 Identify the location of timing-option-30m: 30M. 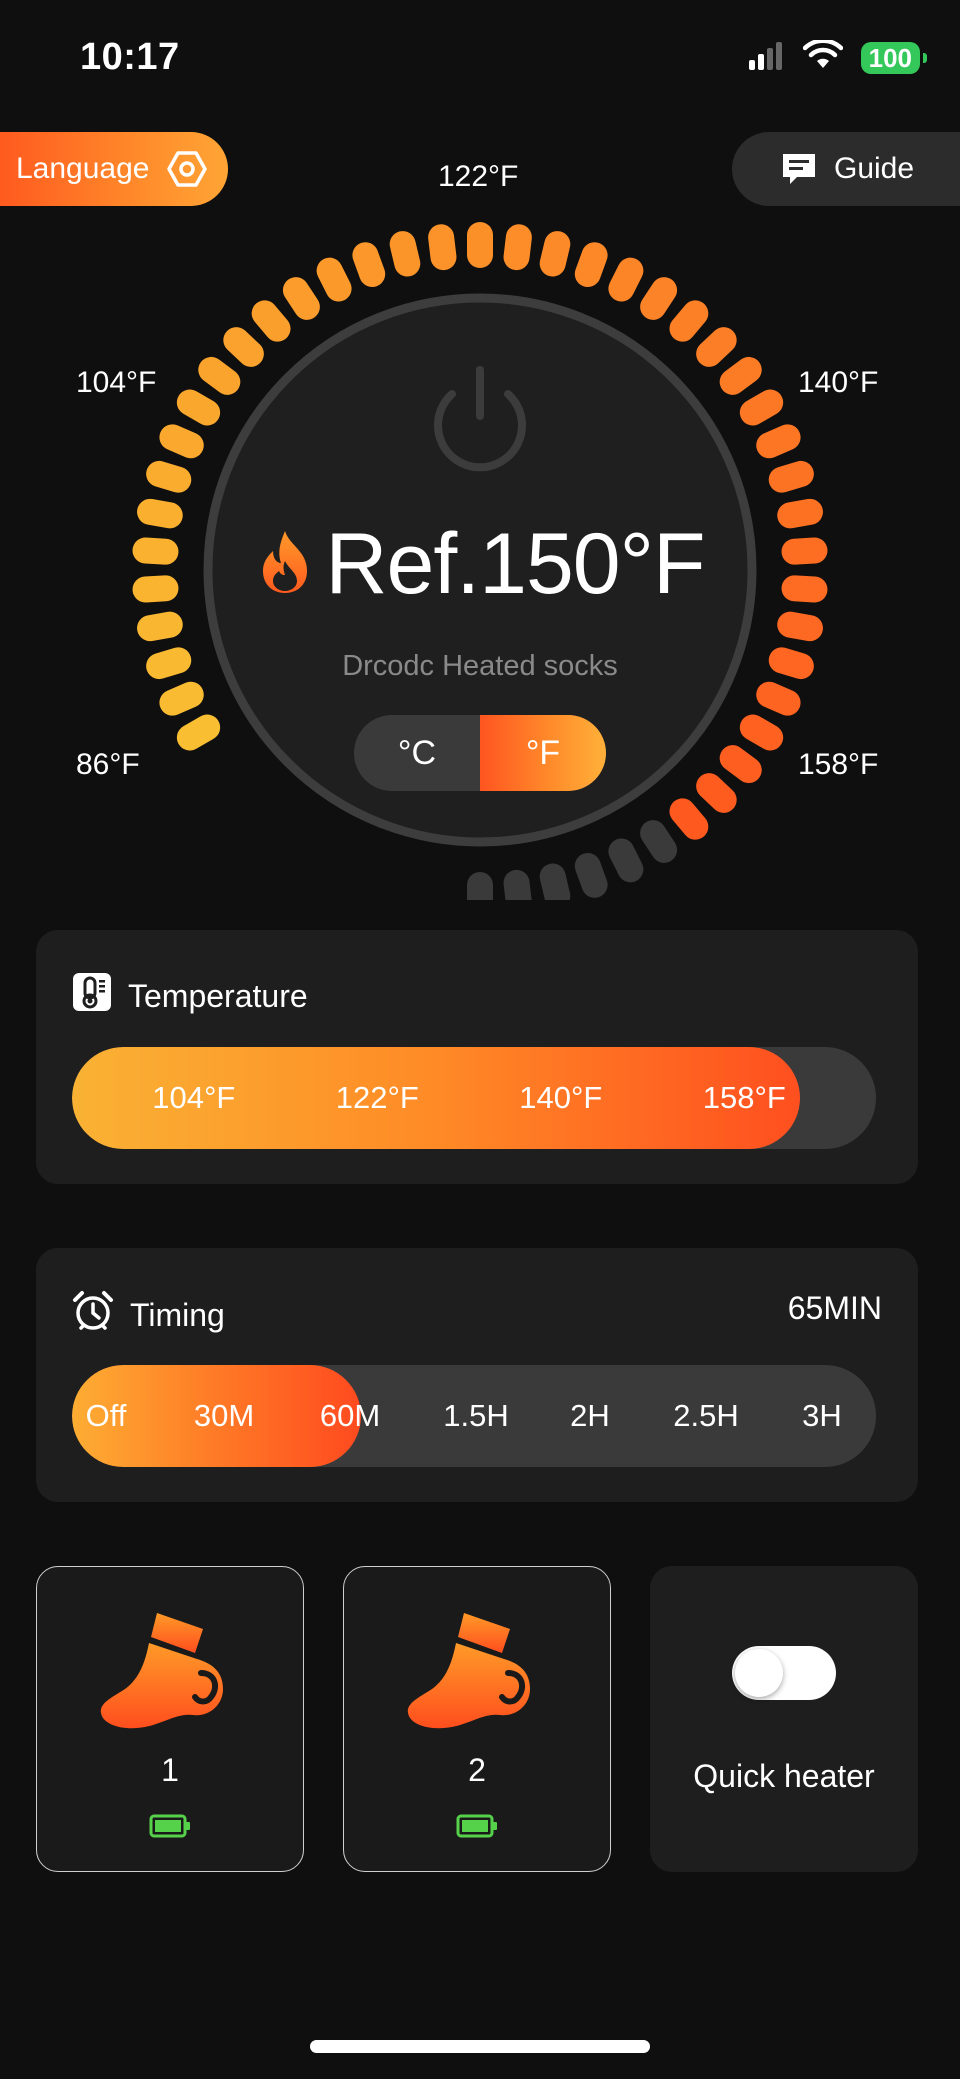
(224, 1416).